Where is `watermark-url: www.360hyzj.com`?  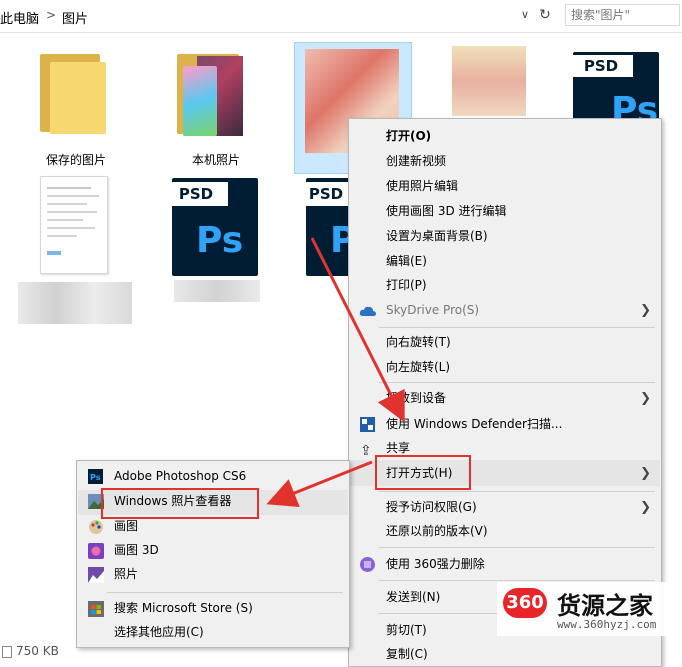
watermark-url: www.360hyzj.com is located at coordinates (607, 624).